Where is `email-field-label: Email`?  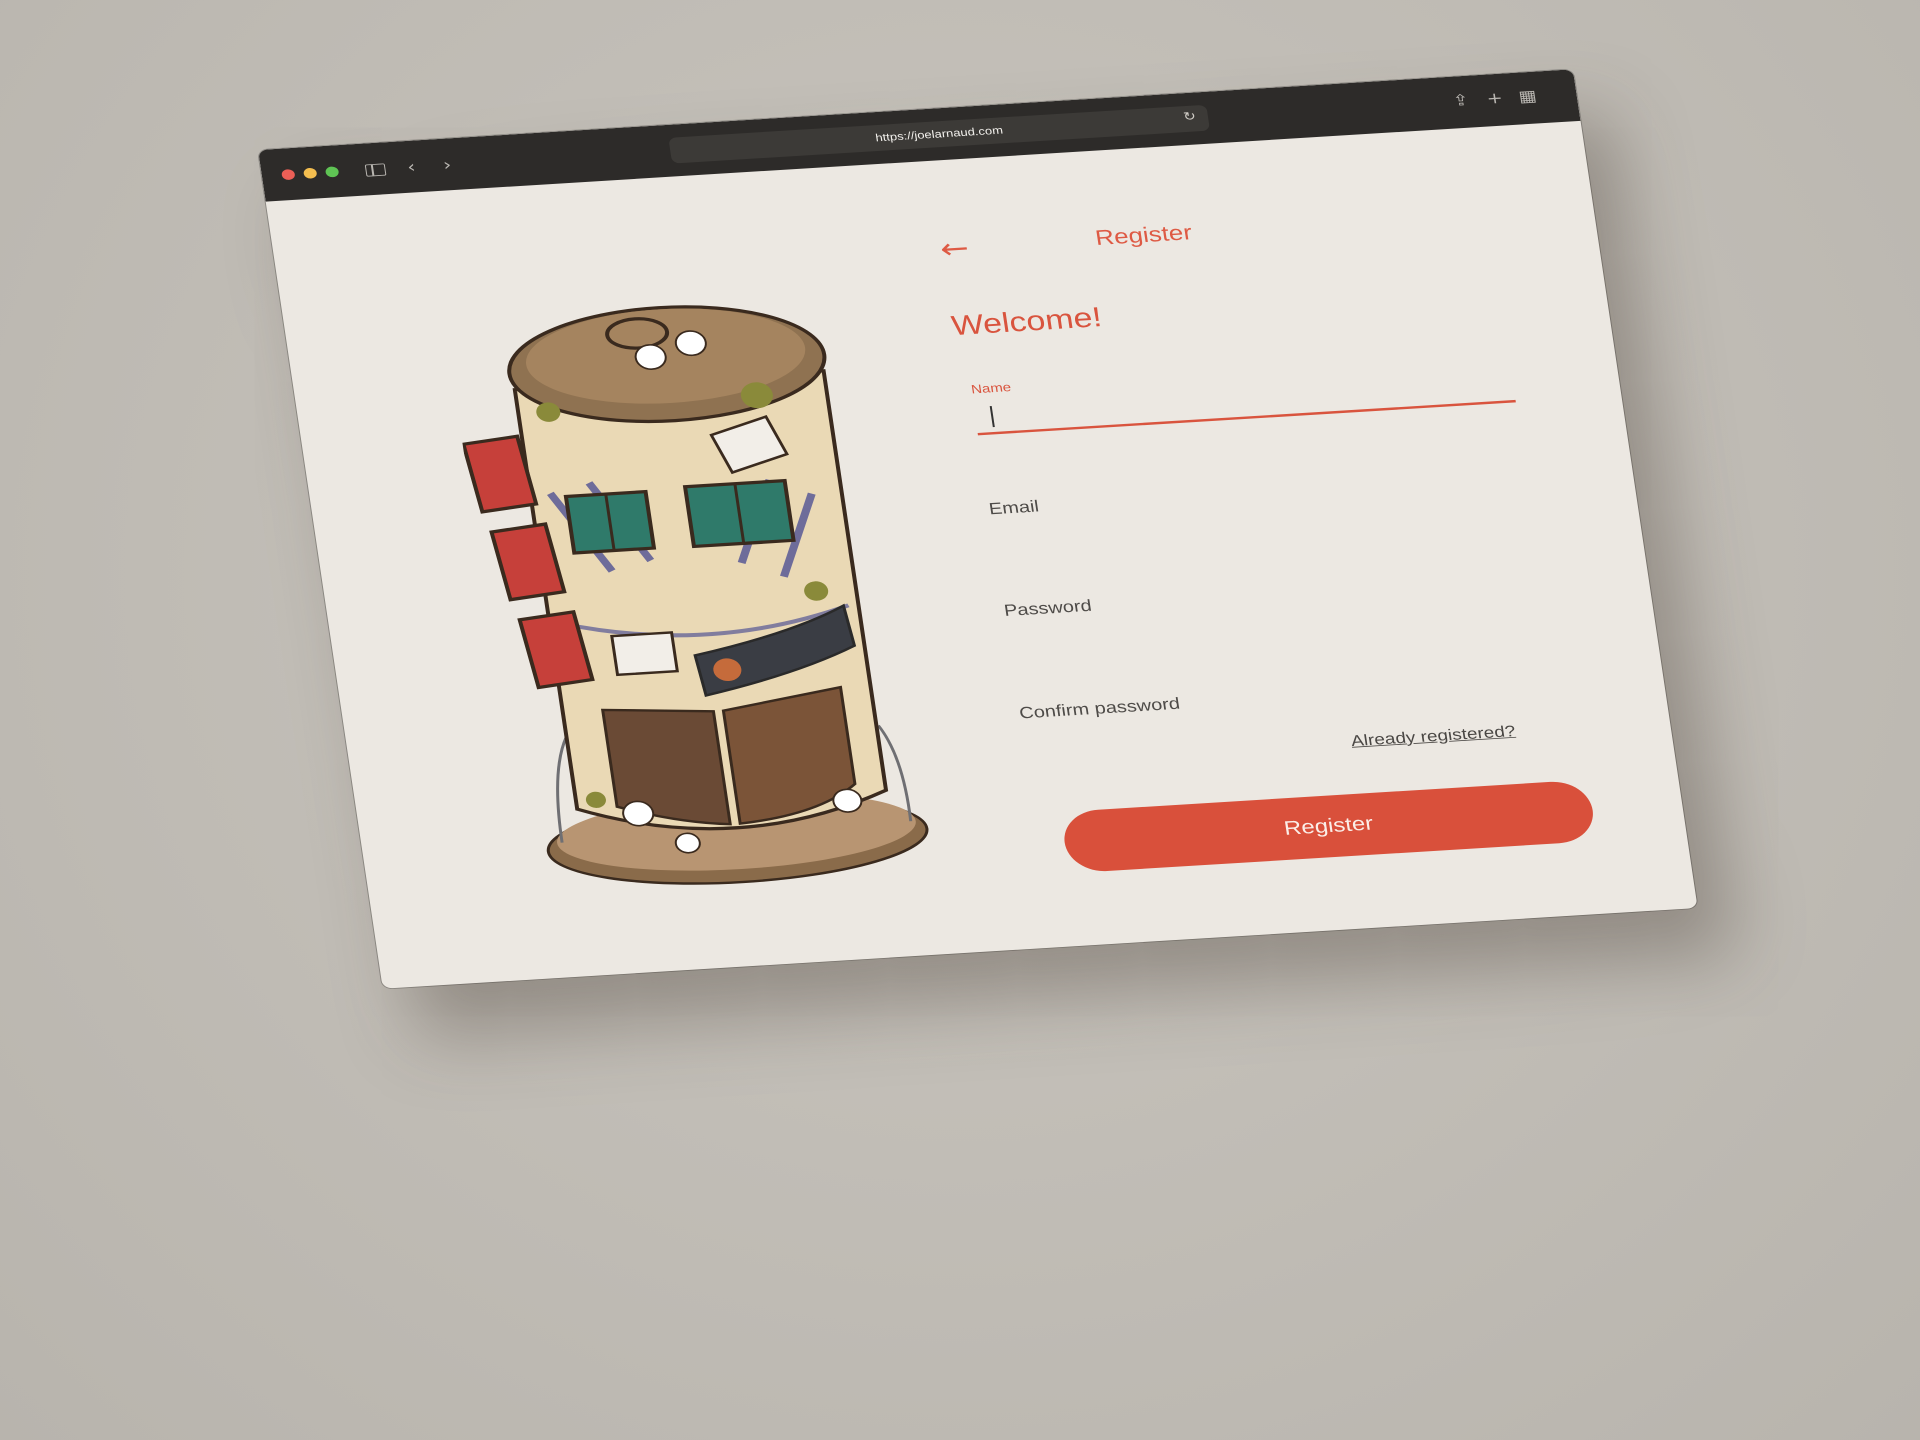
email-field-label: Email is located at coordinates (1014, 508).